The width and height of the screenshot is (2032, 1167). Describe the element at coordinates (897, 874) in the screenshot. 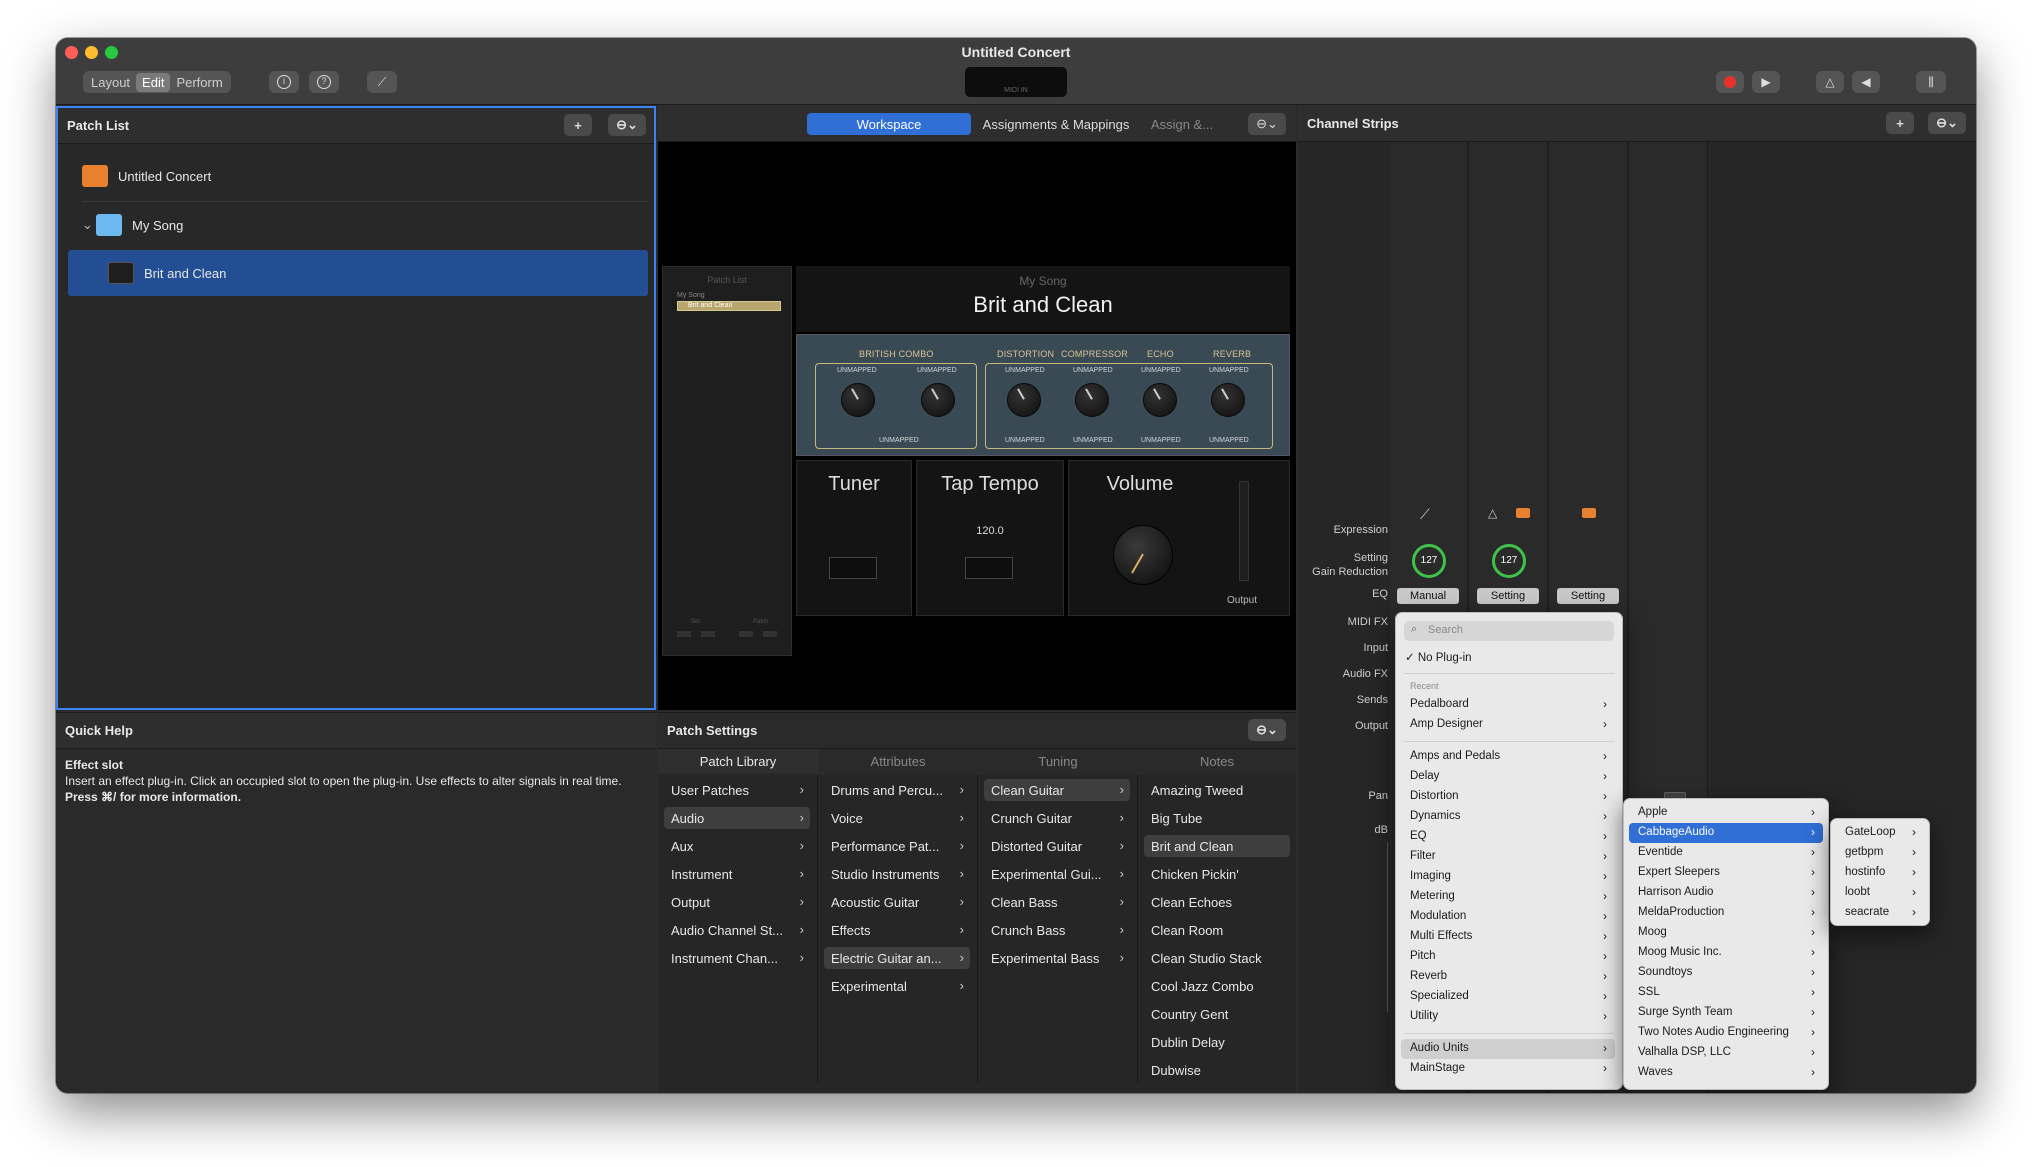

I see `library-item: Studio Instruments ›` at that location.